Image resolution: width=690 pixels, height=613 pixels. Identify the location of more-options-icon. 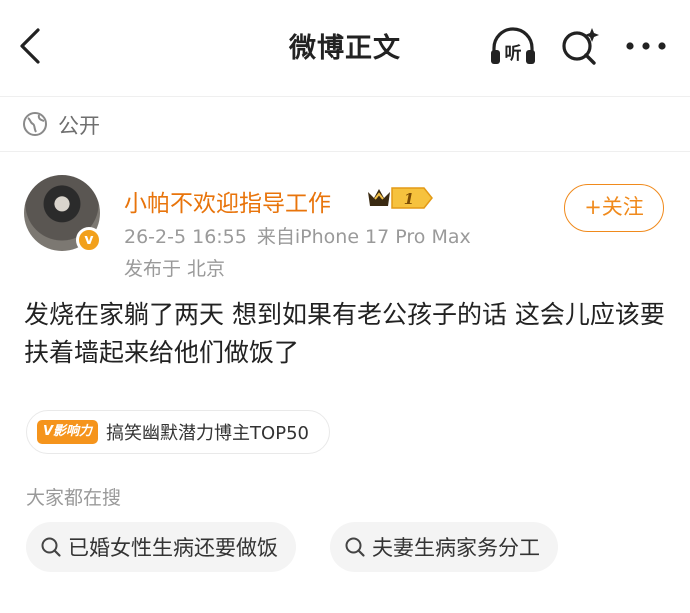
(646, 46).